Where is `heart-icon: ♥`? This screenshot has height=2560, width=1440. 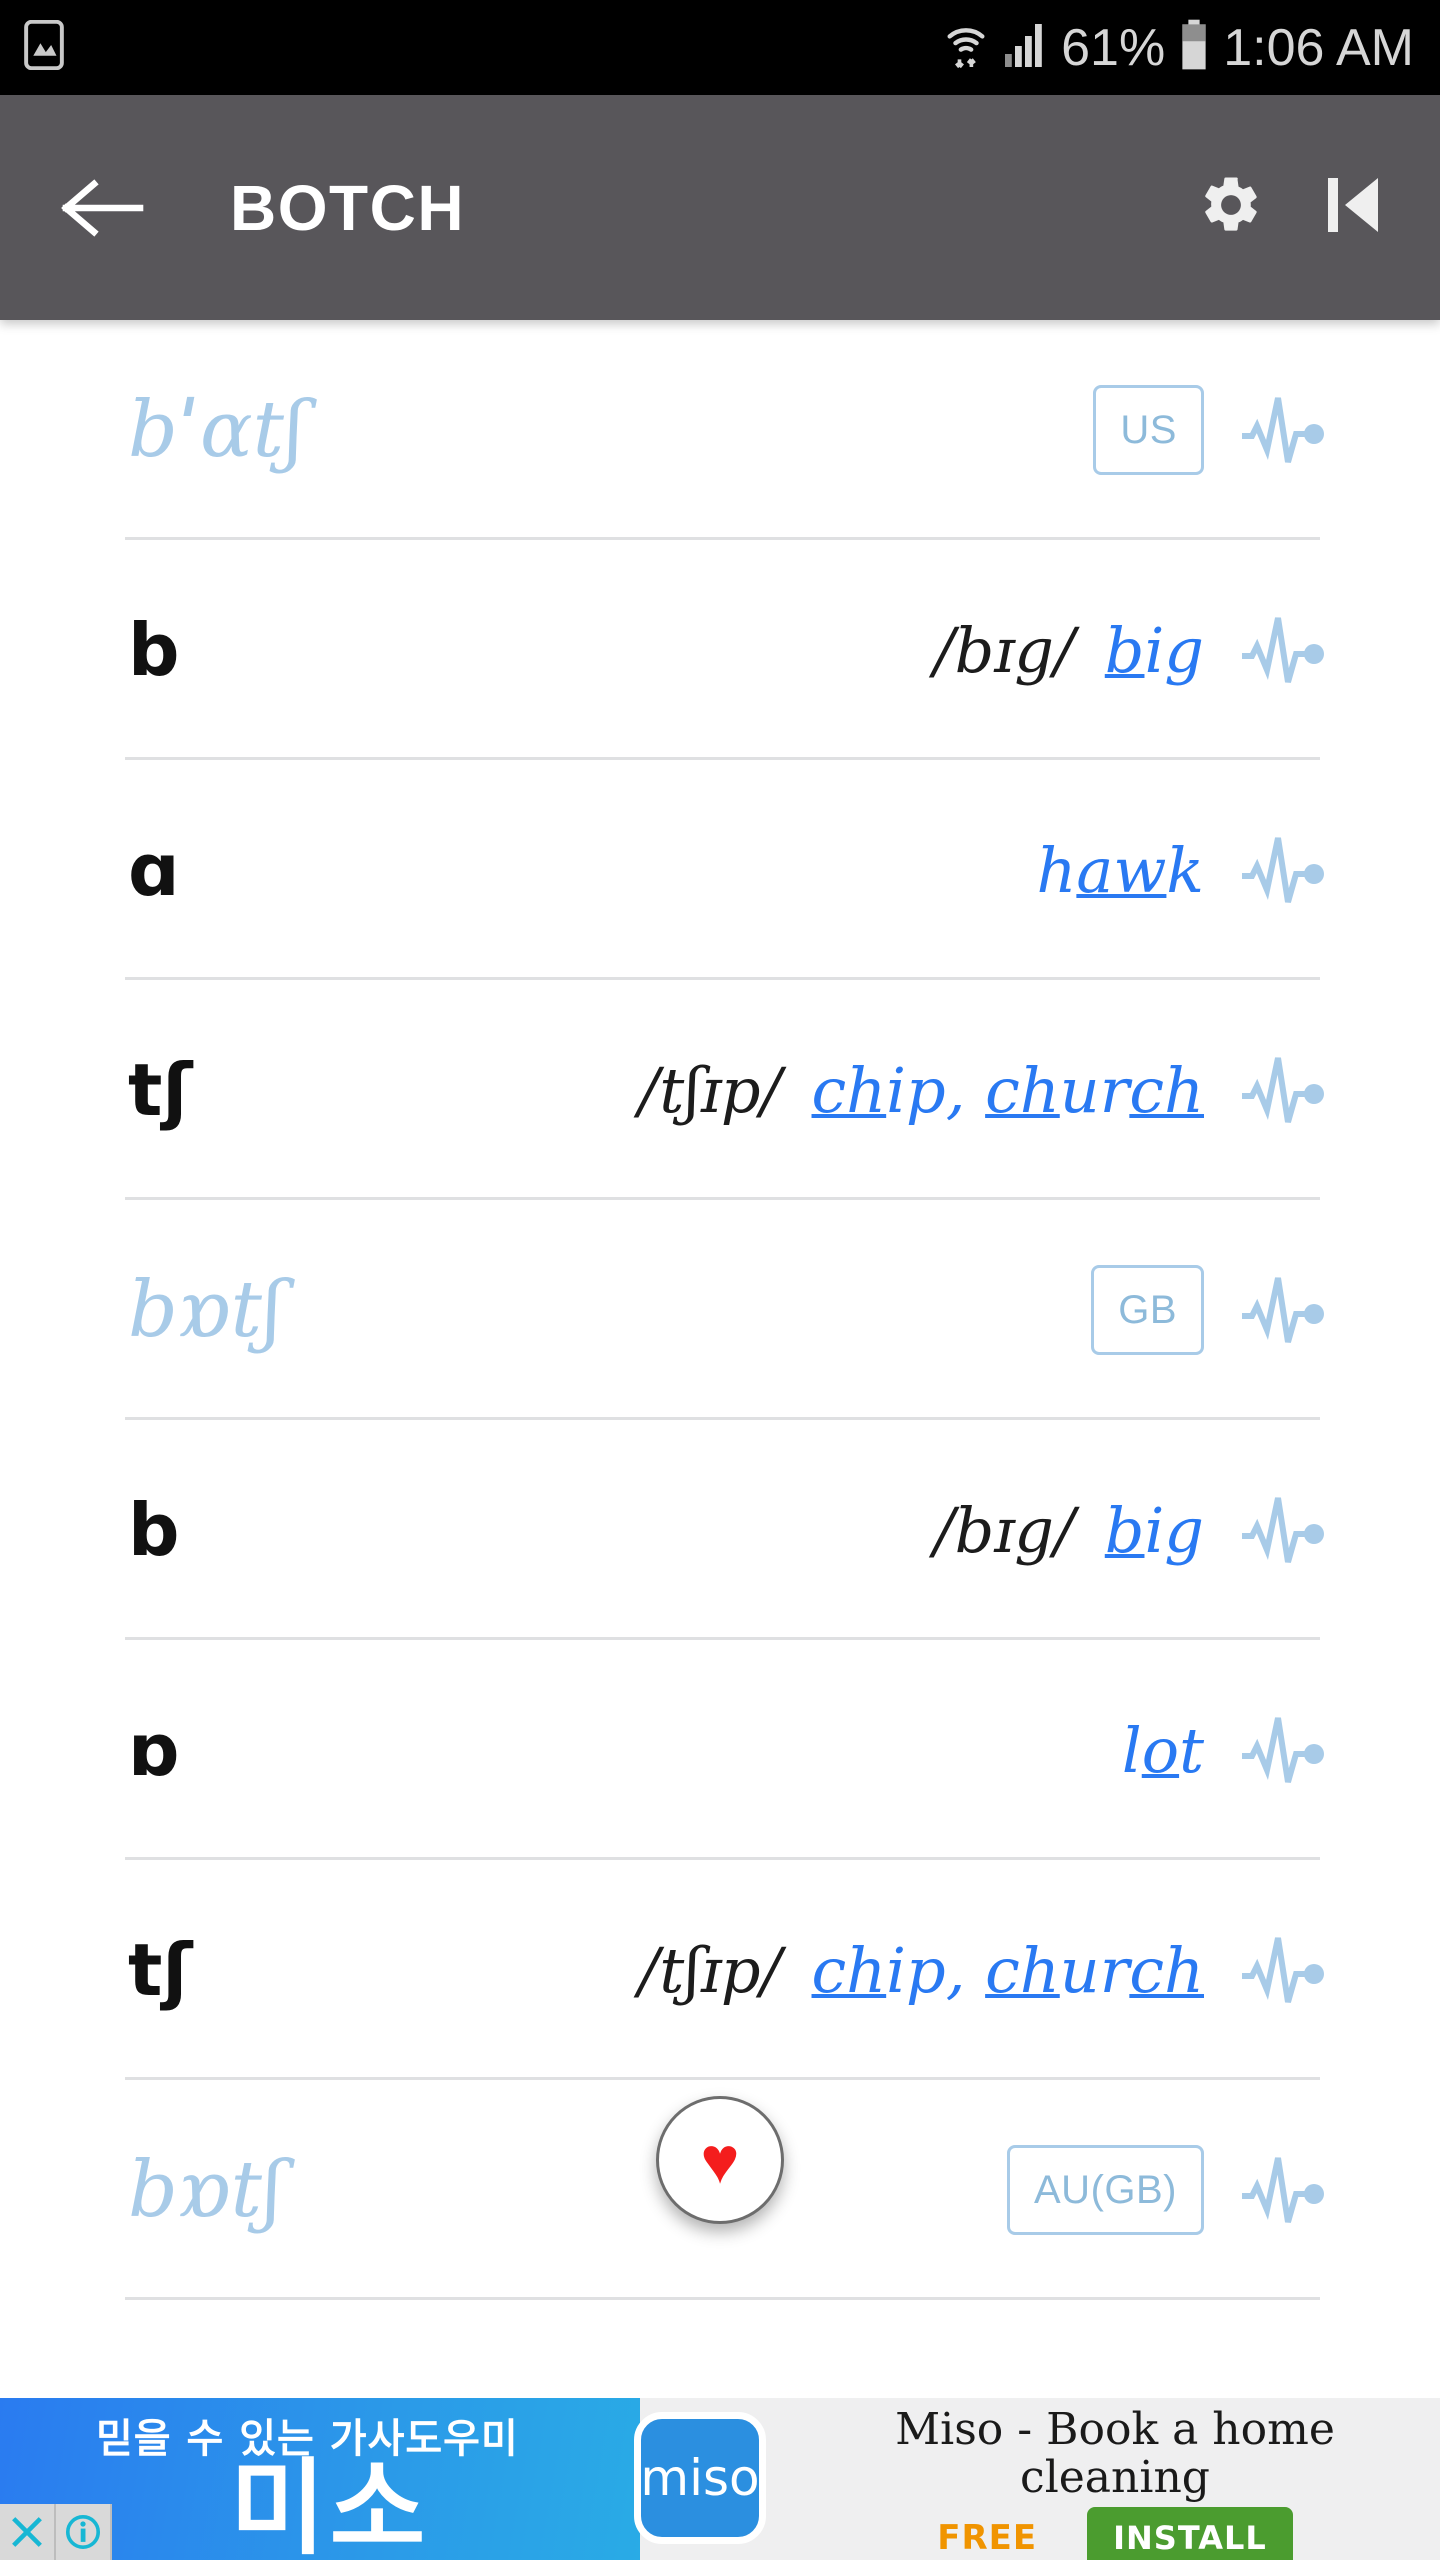 heart-icon: ♥ is located at coordinates (720, 2160).